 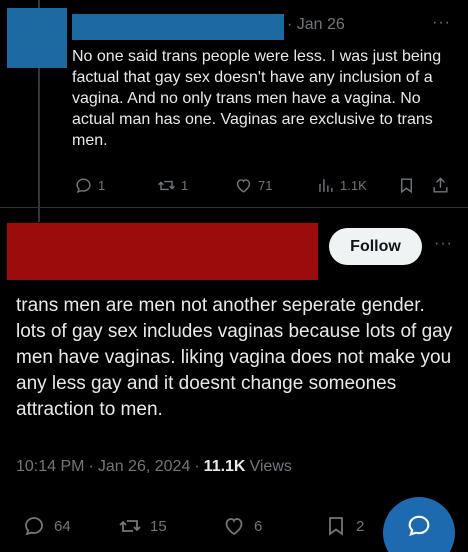 I want to click on post-views-count: 11.1K, so click(x=224, y=466).